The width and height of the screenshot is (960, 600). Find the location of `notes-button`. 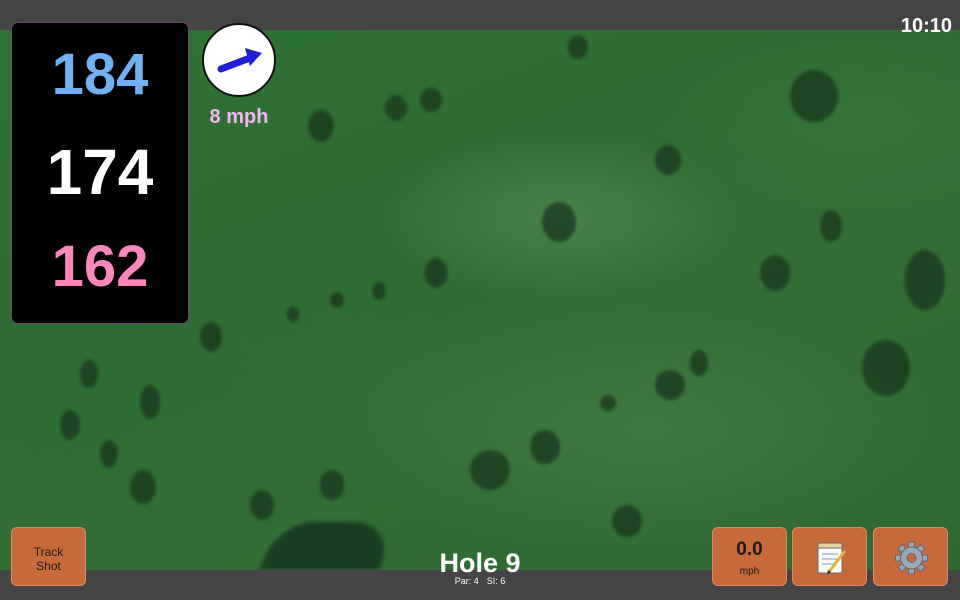

notes-button is located at coordinates (829, 556).